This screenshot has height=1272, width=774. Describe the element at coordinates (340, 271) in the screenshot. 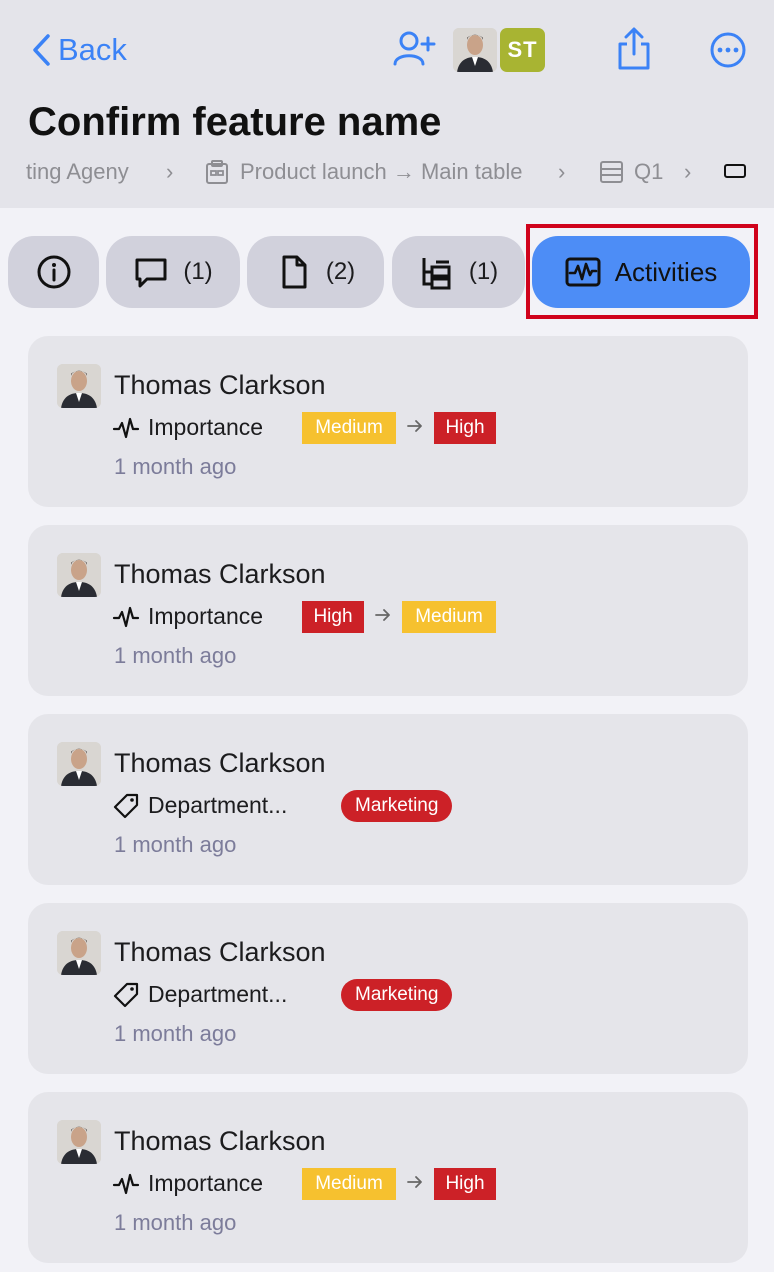

I see `tab-files-count: (2)` at that location.